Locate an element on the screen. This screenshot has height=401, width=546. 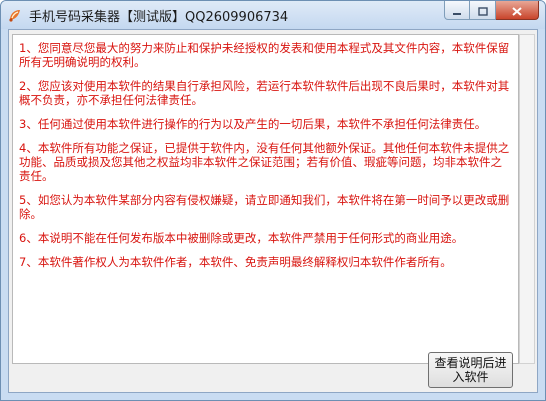
maximize-icon is located at coordinates (482, 10).